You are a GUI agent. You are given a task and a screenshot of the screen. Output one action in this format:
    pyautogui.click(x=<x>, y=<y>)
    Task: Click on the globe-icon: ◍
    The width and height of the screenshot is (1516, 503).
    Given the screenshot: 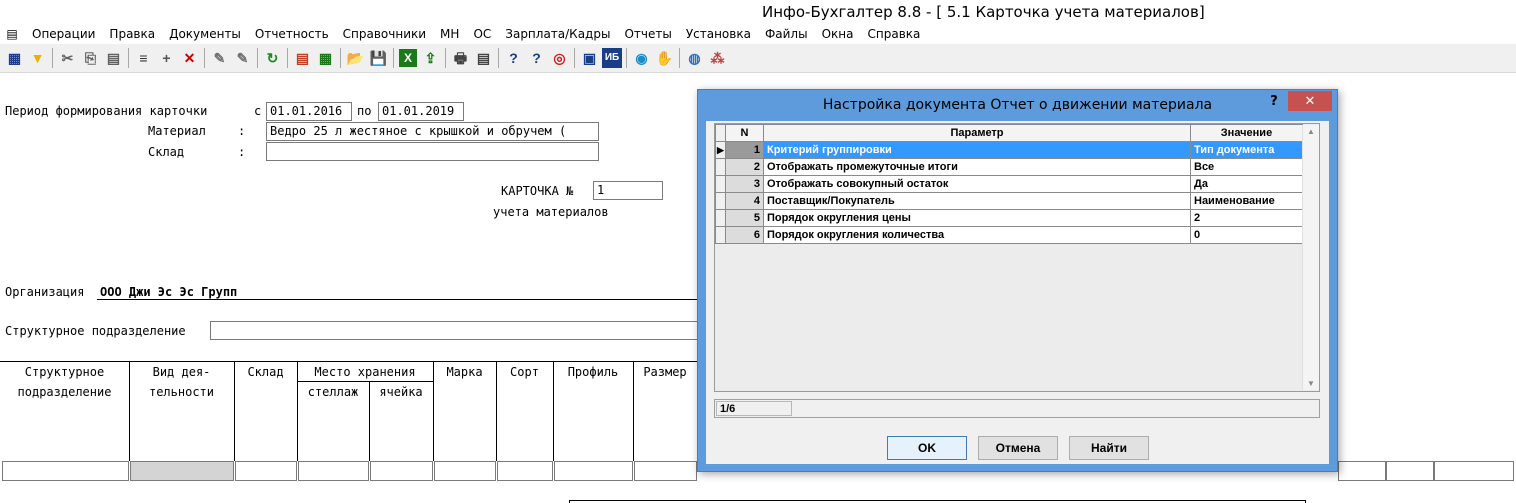 What is the action you would take?
    pyautogui.click(x=694, y=58)
    